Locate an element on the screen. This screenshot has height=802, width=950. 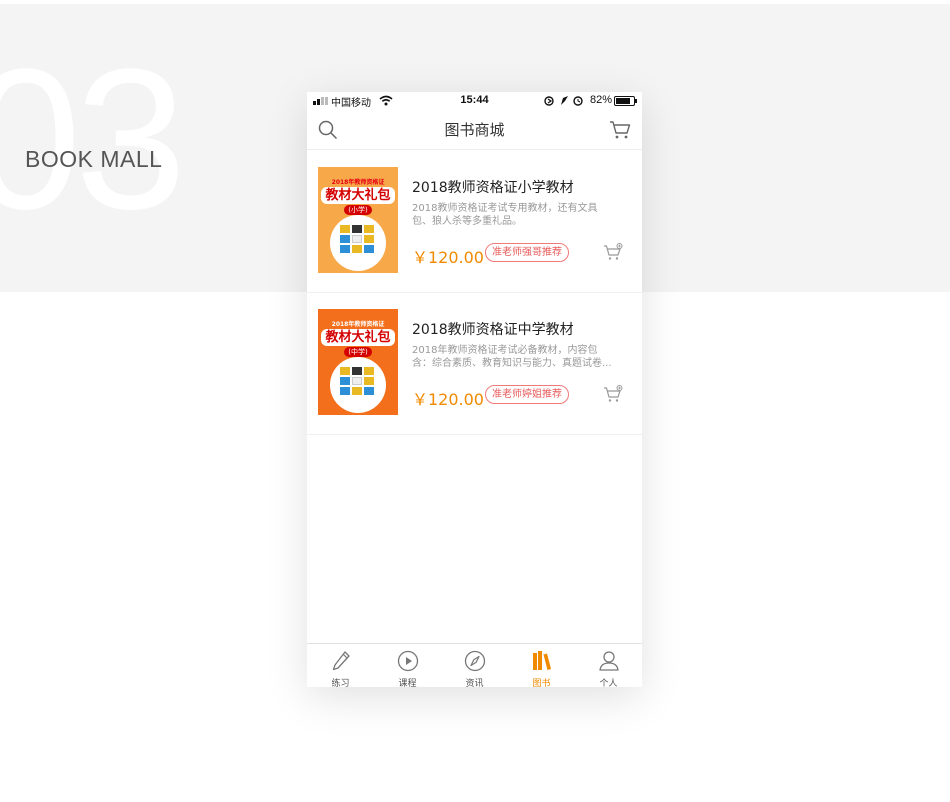
tab-label: 资讯 is located at coordinates (474, 683).